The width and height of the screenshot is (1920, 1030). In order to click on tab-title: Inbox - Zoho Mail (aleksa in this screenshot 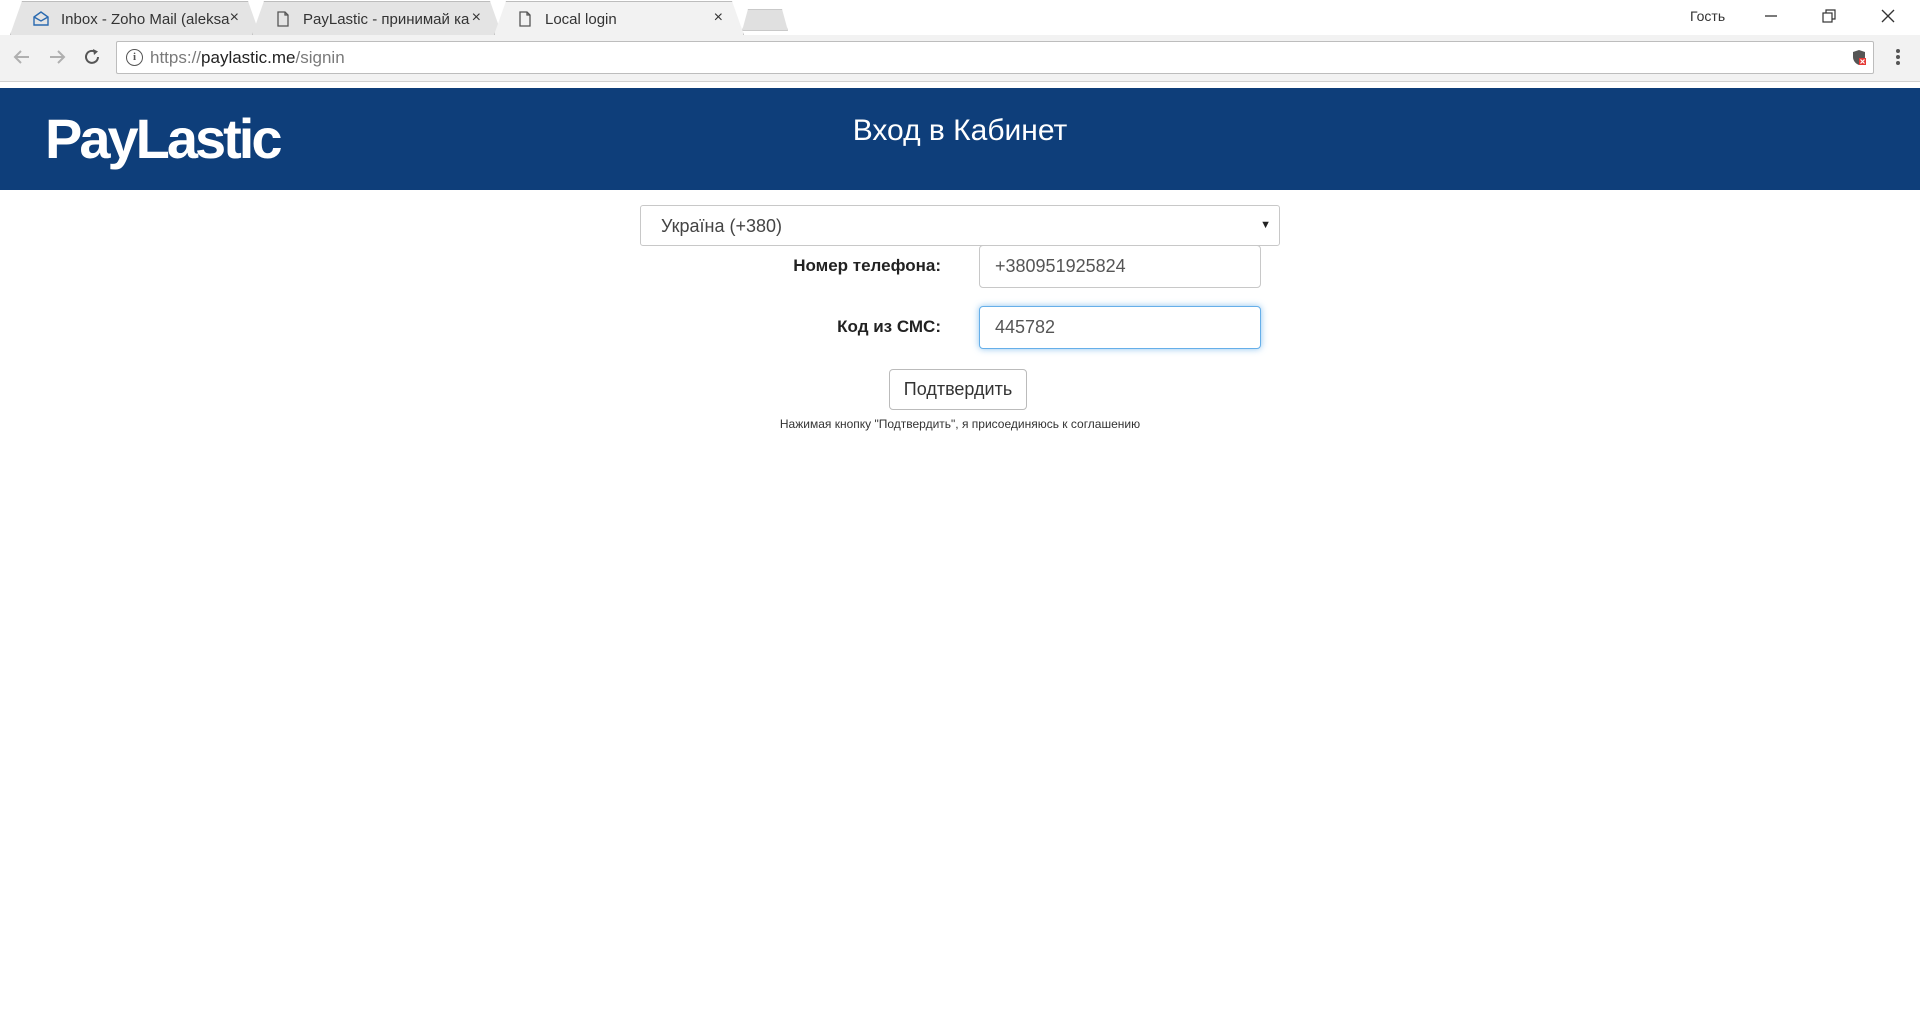, I will do `click(145, 19)`.